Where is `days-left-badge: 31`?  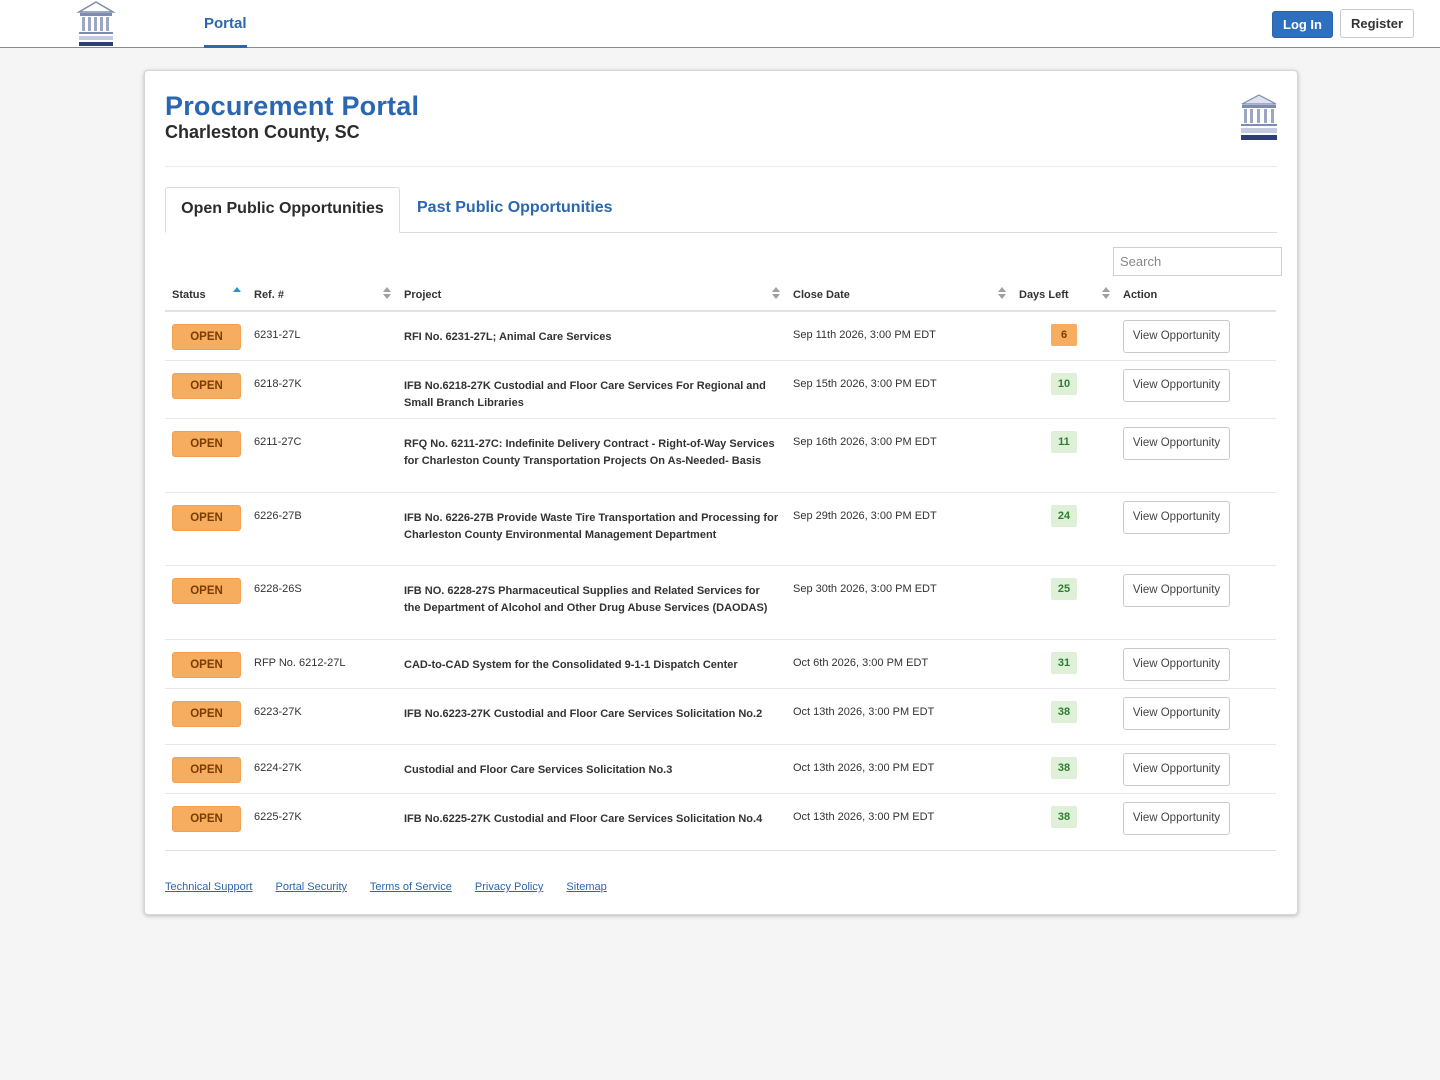
days-left-badge: 31 is located at coordinates (1064, 663).